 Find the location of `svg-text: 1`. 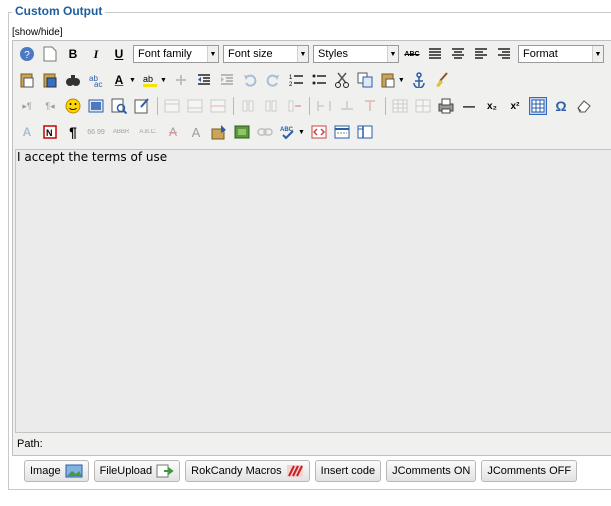

svg-text: 1 is located at coordinates (291, 78).